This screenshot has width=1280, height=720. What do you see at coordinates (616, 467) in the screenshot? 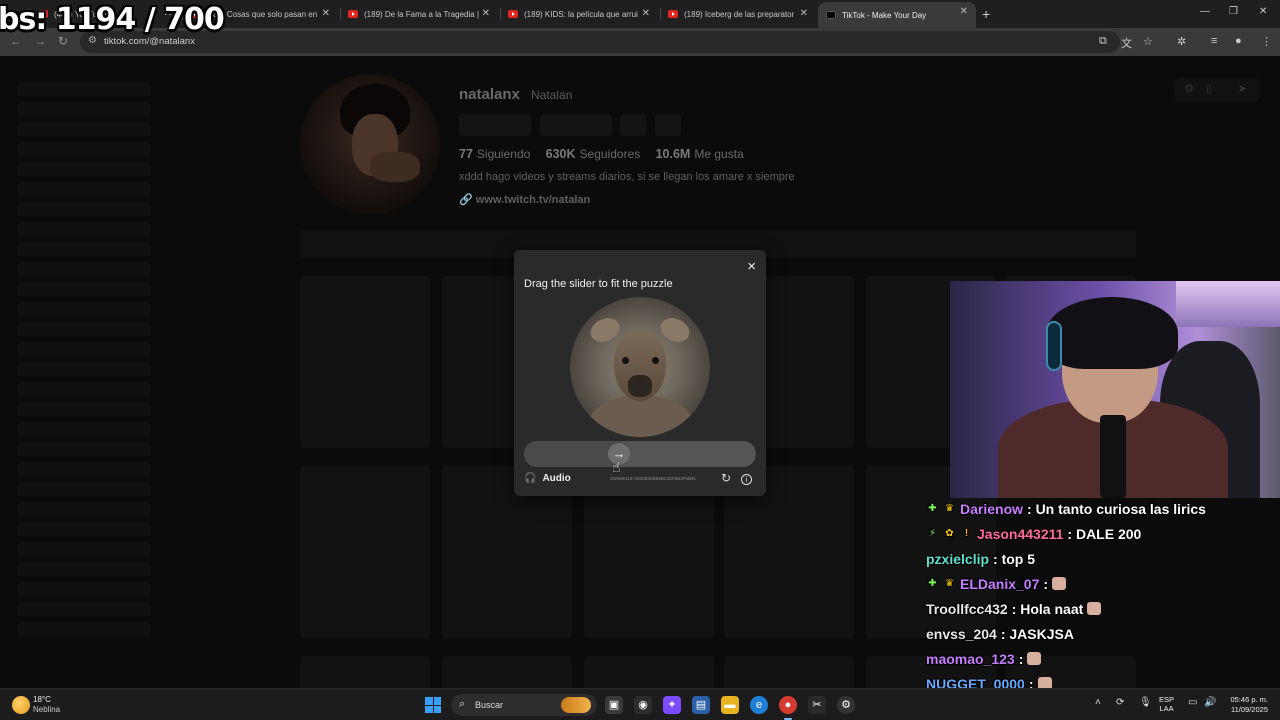
I see `hand-cursor-icon: ☝` at bounding box center [616, 467].